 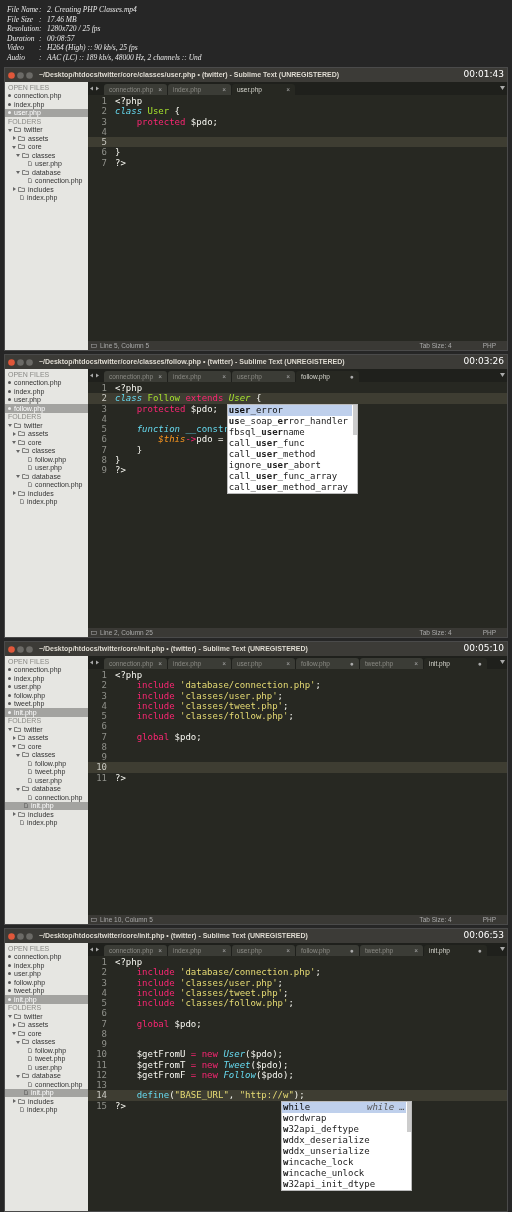 What do you see at coordinates (101, 1105) in the screenshot?
I see `line-number: 15` at bounding box center [101, 1105].